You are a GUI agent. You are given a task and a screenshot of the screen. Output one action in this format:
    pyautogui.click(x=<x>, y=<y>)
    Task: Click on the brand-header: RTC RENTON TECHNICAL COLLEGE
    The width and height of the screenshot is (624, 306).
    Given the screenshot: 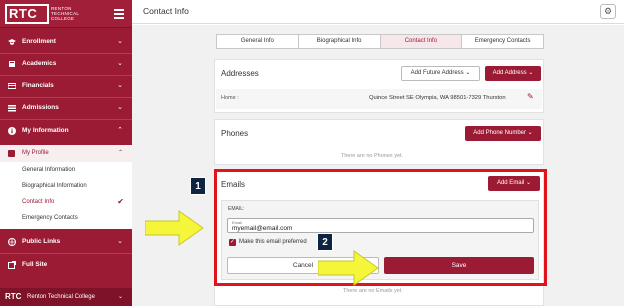 What is the action you would take?
    pyautogui.click(x=66, y=14)
    